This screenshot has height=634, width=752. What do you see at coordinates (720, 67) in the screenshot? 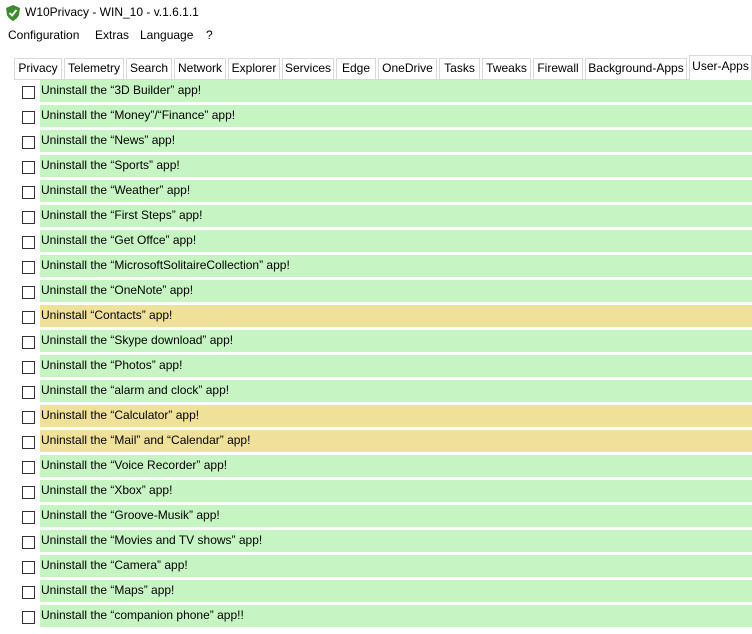
I see `tab-user-apps: User-Apps` at bounding box center [720, 67].